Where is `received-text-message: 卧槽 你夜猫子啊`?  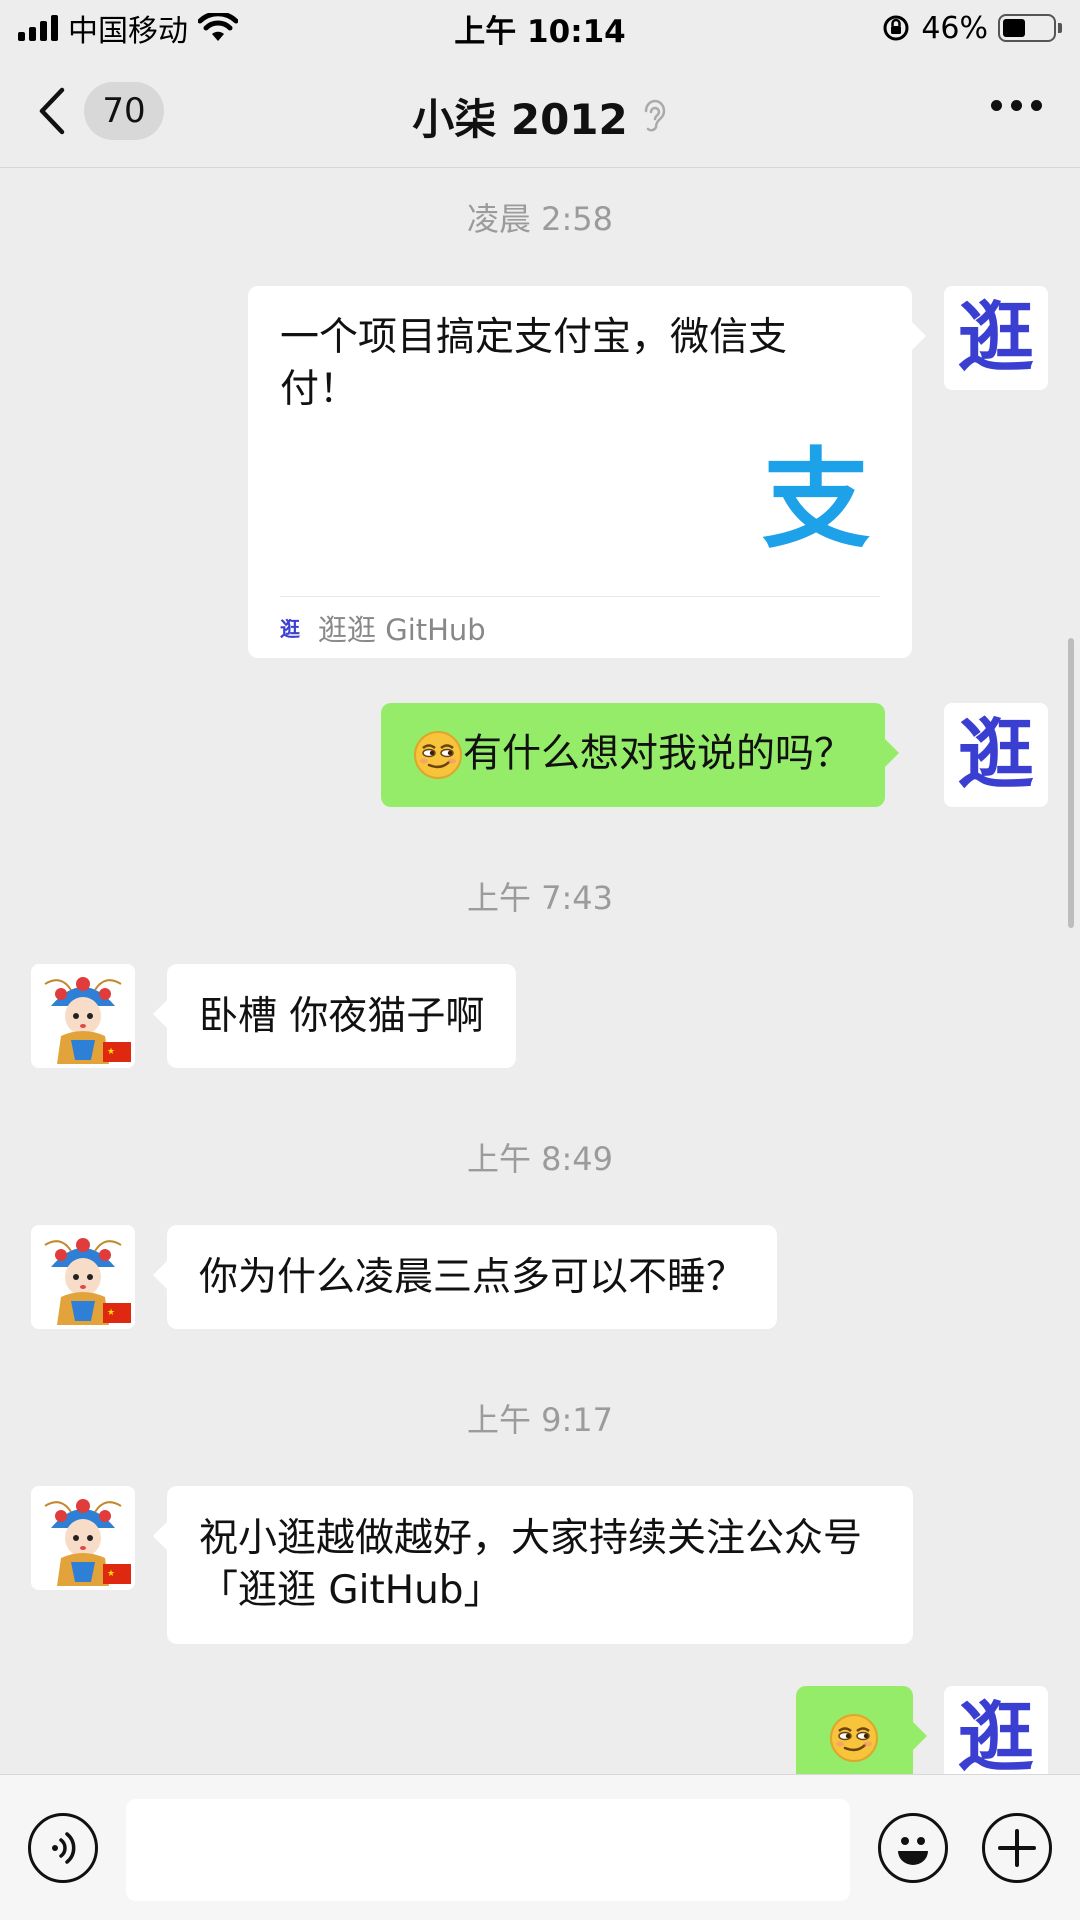
received-text-message: 卧槽 你夜猫子啊 is located at coordinates (334, 1016).